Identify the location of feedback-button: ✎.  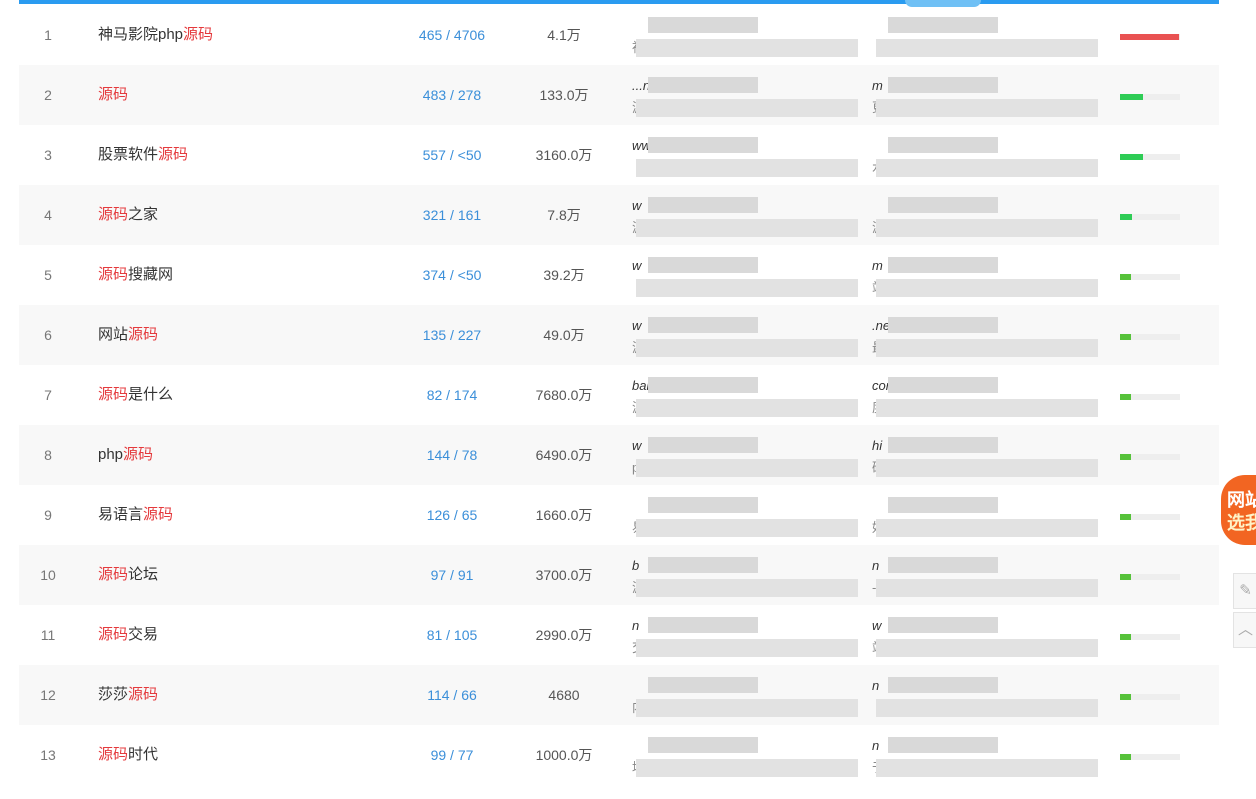
(1244, 591).